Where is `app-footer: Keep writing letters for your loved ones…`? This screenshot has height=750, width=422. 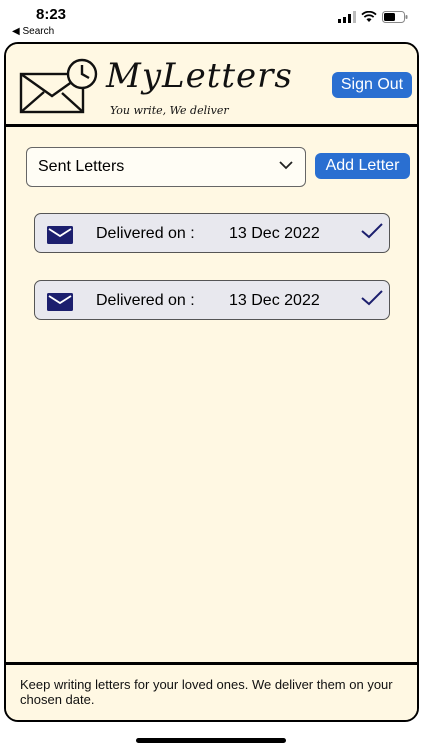 app-footer: Keep writing letters for your loved ones… is located at coordinates (211, 692).